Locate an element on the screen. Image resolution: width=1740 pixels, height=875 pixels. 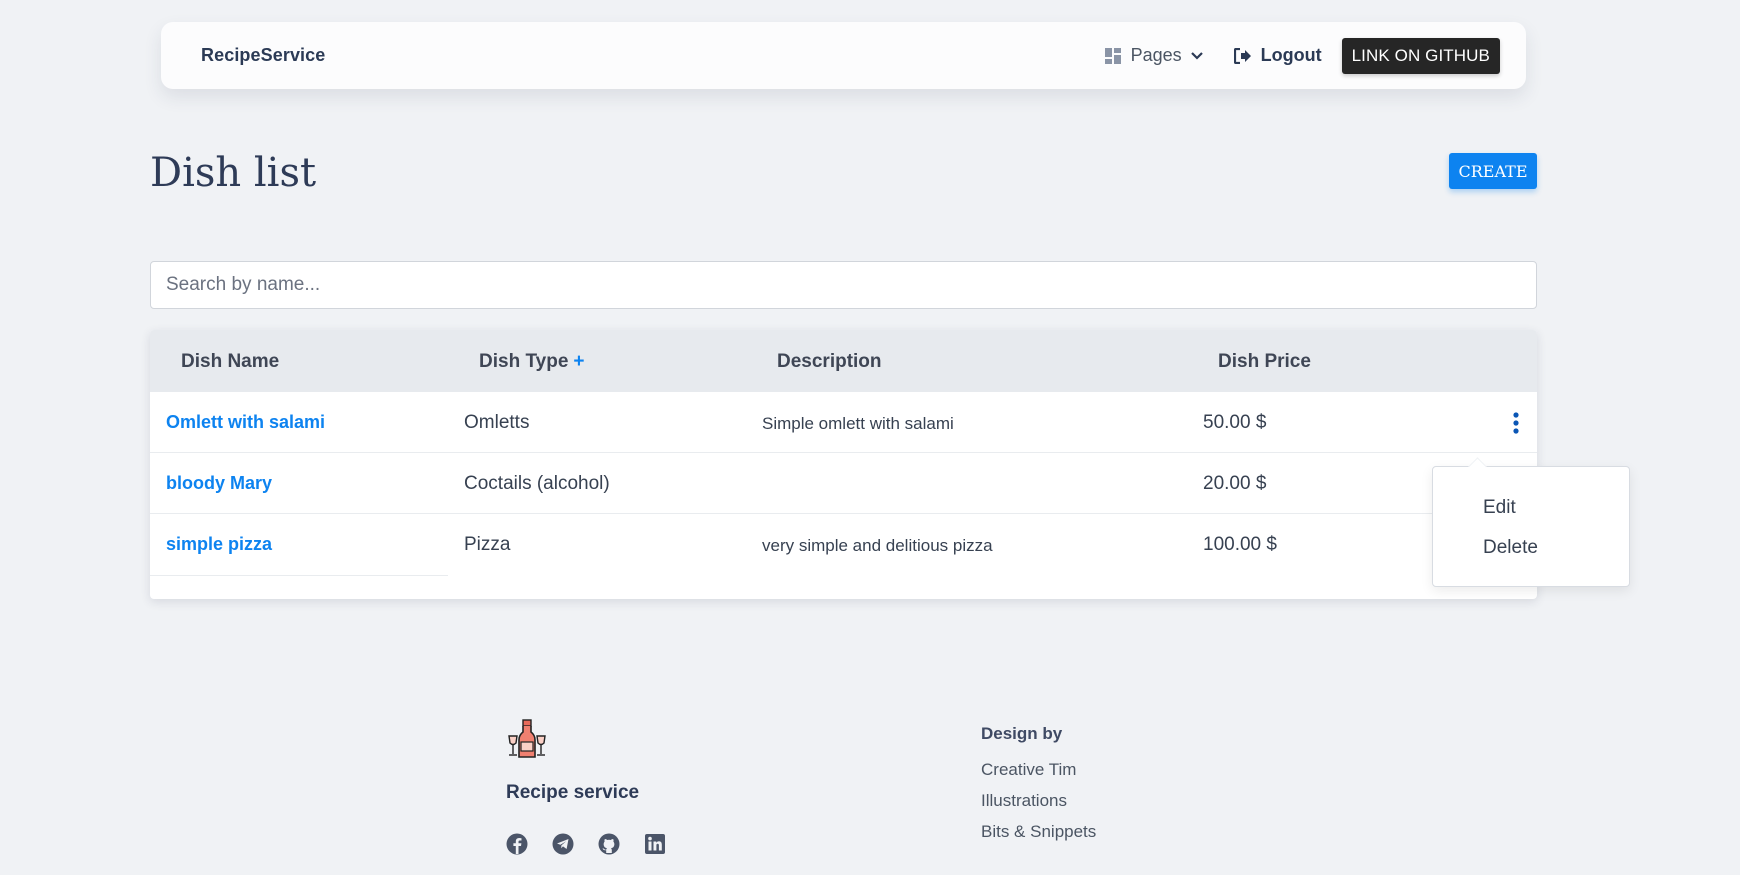
dish-name-link: Omlett with salami is located at coordinates (245, 422).